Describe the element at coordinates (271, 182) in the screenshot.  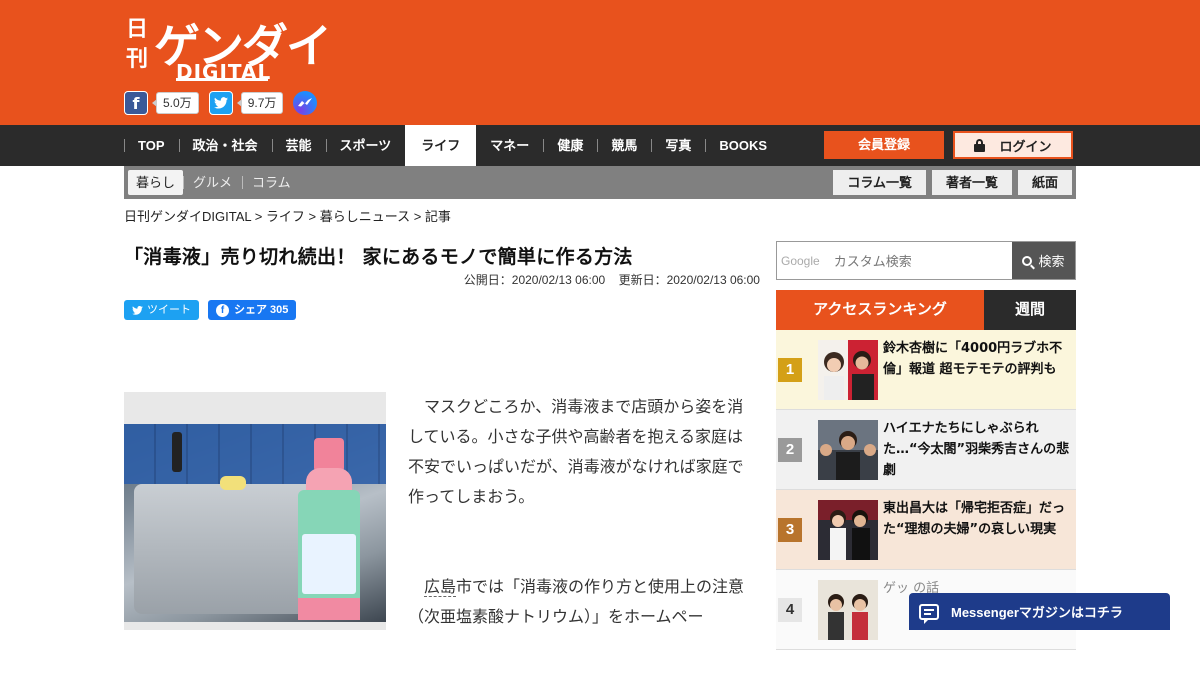
I see `subnav-item-column: コラム` at that location.